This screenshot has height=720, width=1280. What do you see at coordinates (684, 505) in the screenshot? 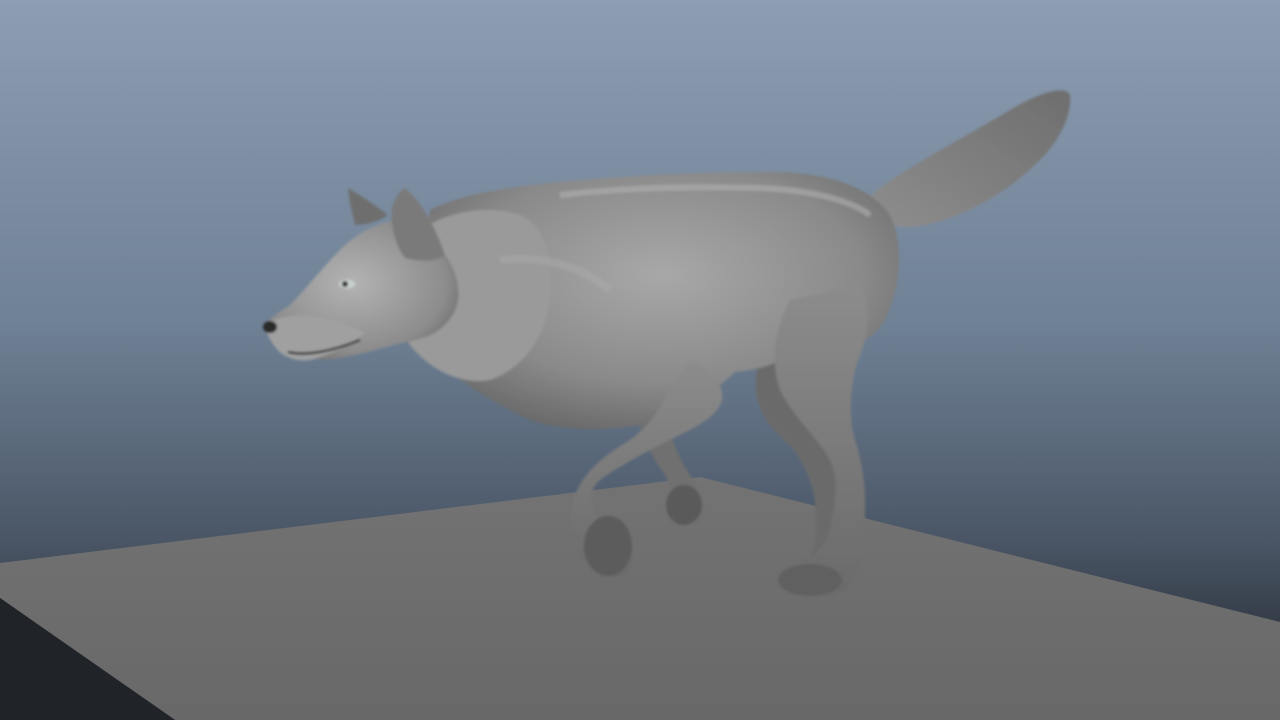
I see `front-paw-far` at bounding box center [684, 505].